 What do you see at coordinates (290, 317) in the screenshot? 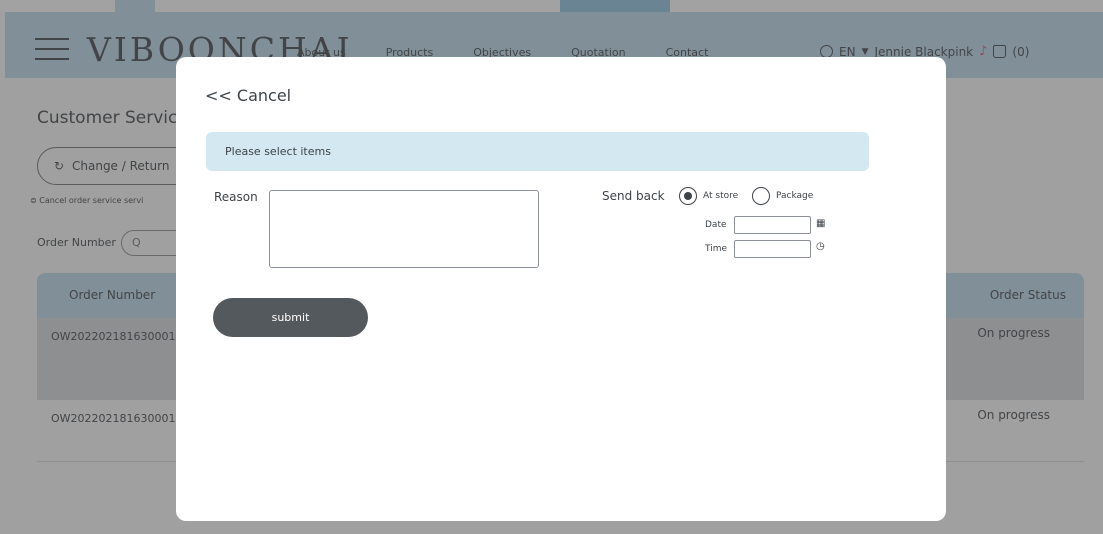
I see `submit-button: submit` at bounding box center [290, 317].